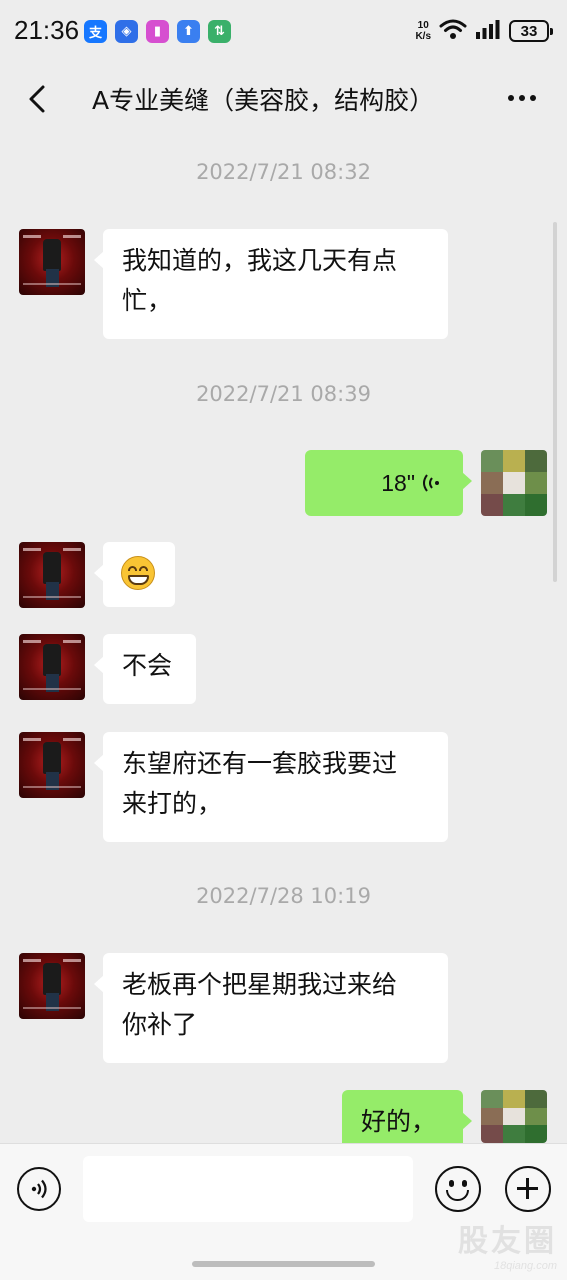 The height and width of the screenshot is (1280, 567). What do you see at coordinates (528, 1189) in the screenshot?
I see `more-functions-plus-button` at bounding box center [528, 1189].